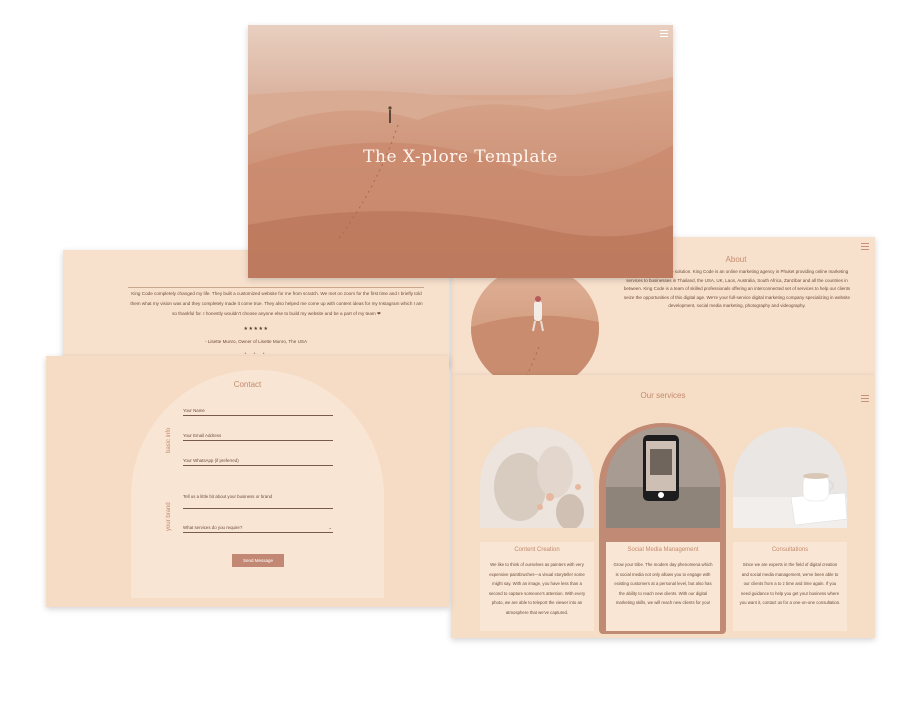 The height and width of the screenshot is (711, 921). What do you see at coordinates (256, 329) in the screenshot?
I see `rating-stars: ★★★★★` at bounding box center [256, 329].